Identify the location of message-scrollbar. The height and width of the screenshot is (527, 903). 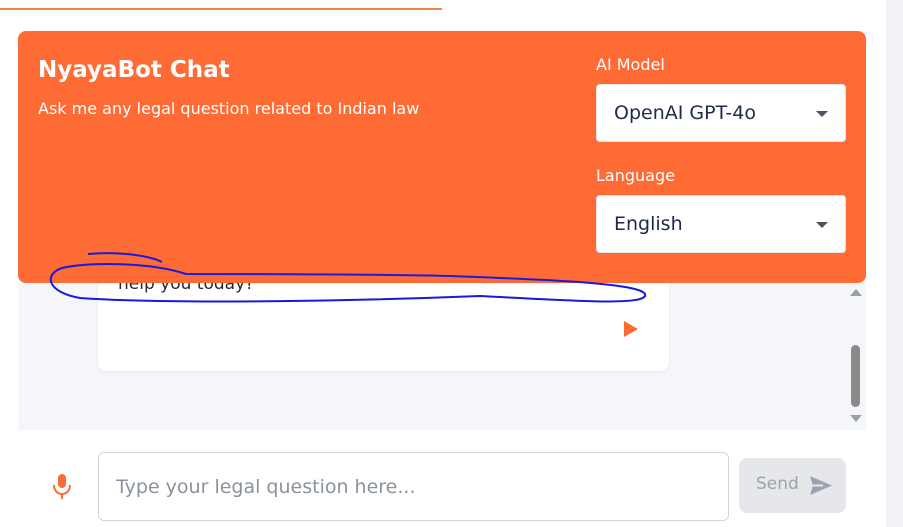
(856, 357).